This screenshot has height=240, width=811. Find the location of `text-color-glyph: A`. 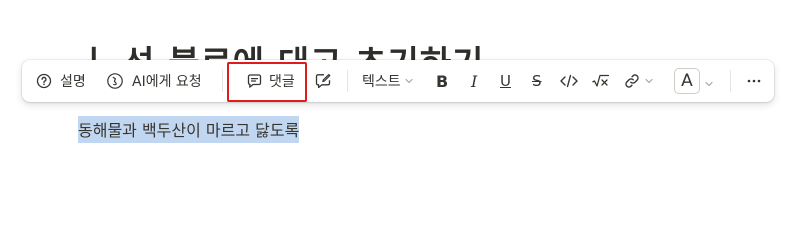

text-color-glyph: A is located at coordinates (687, 81).